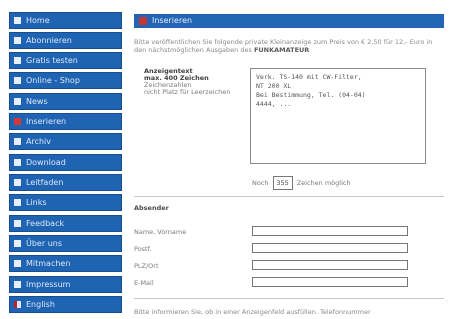  I want to click on sidebar-item-label: Leitfaden, so click(45, 182).